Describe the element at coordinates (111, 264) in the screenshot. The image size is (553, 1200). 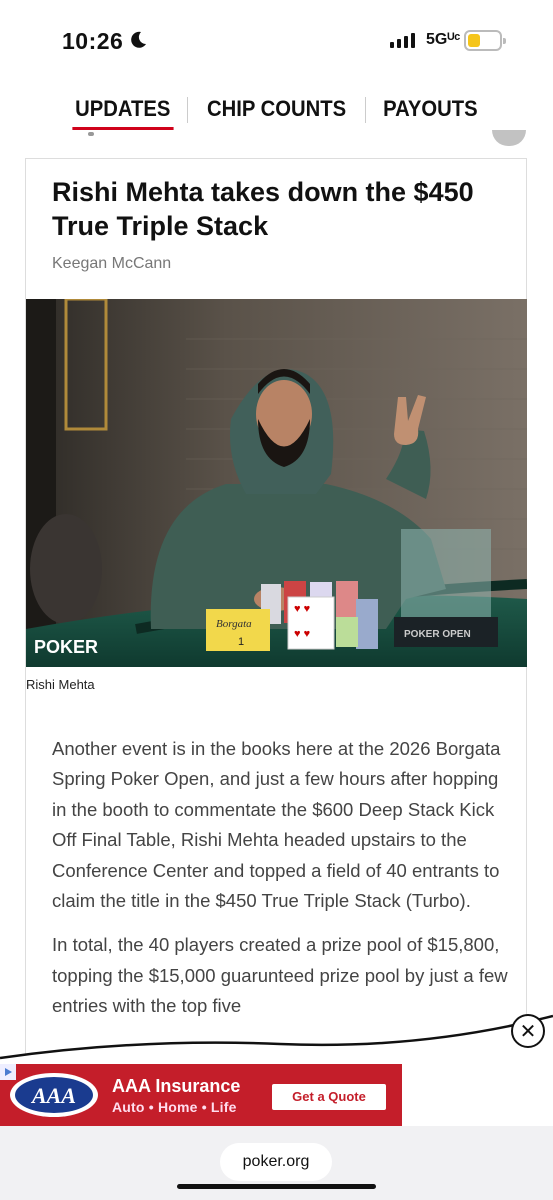
I see `author-name: Keegan McCann` at that location.